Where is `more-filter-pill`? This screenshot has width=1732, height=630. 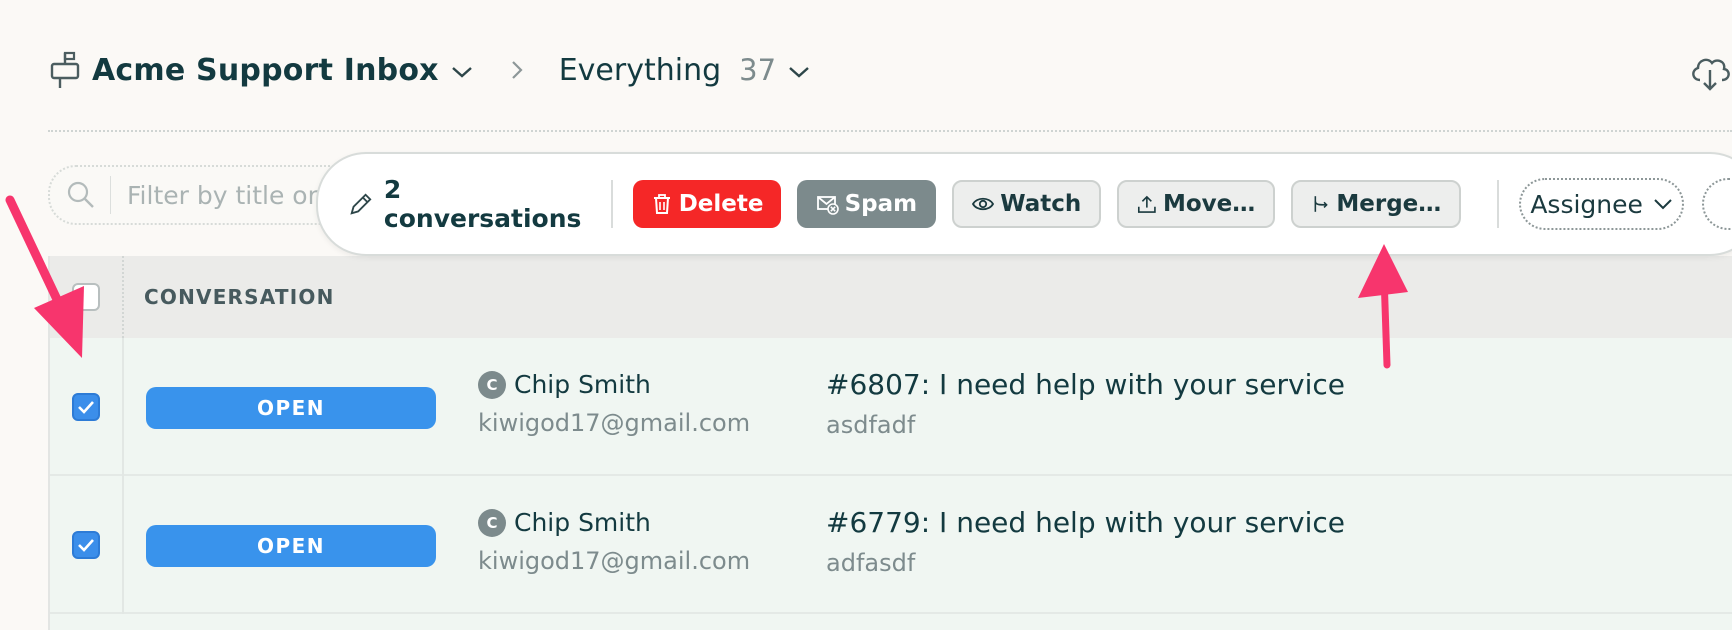
more-filter-pill is located at coordinates (1717, 204).